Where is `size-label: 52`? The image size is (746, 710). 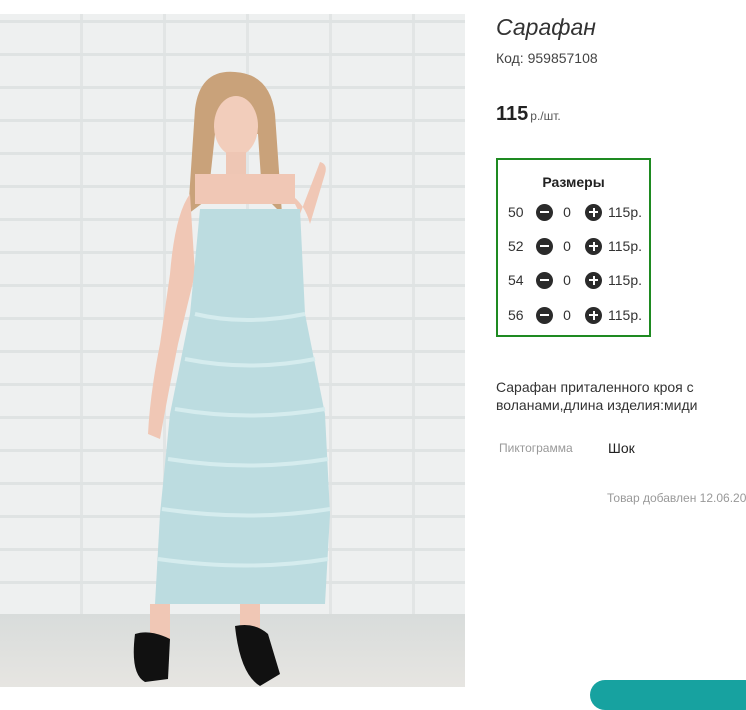 size-label: 52 is located at coordinates (516, 246).